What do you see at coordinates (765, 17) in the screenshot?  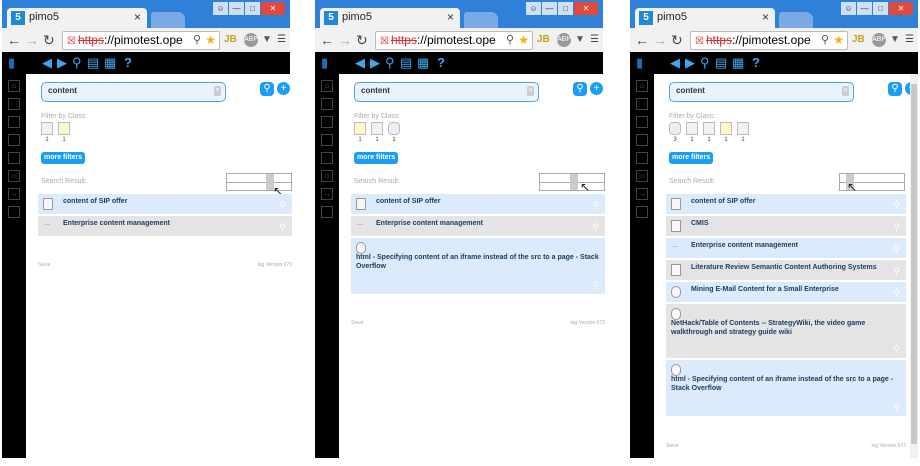 I see `tab-close-icon: ×` at bounding box center [765, 17].